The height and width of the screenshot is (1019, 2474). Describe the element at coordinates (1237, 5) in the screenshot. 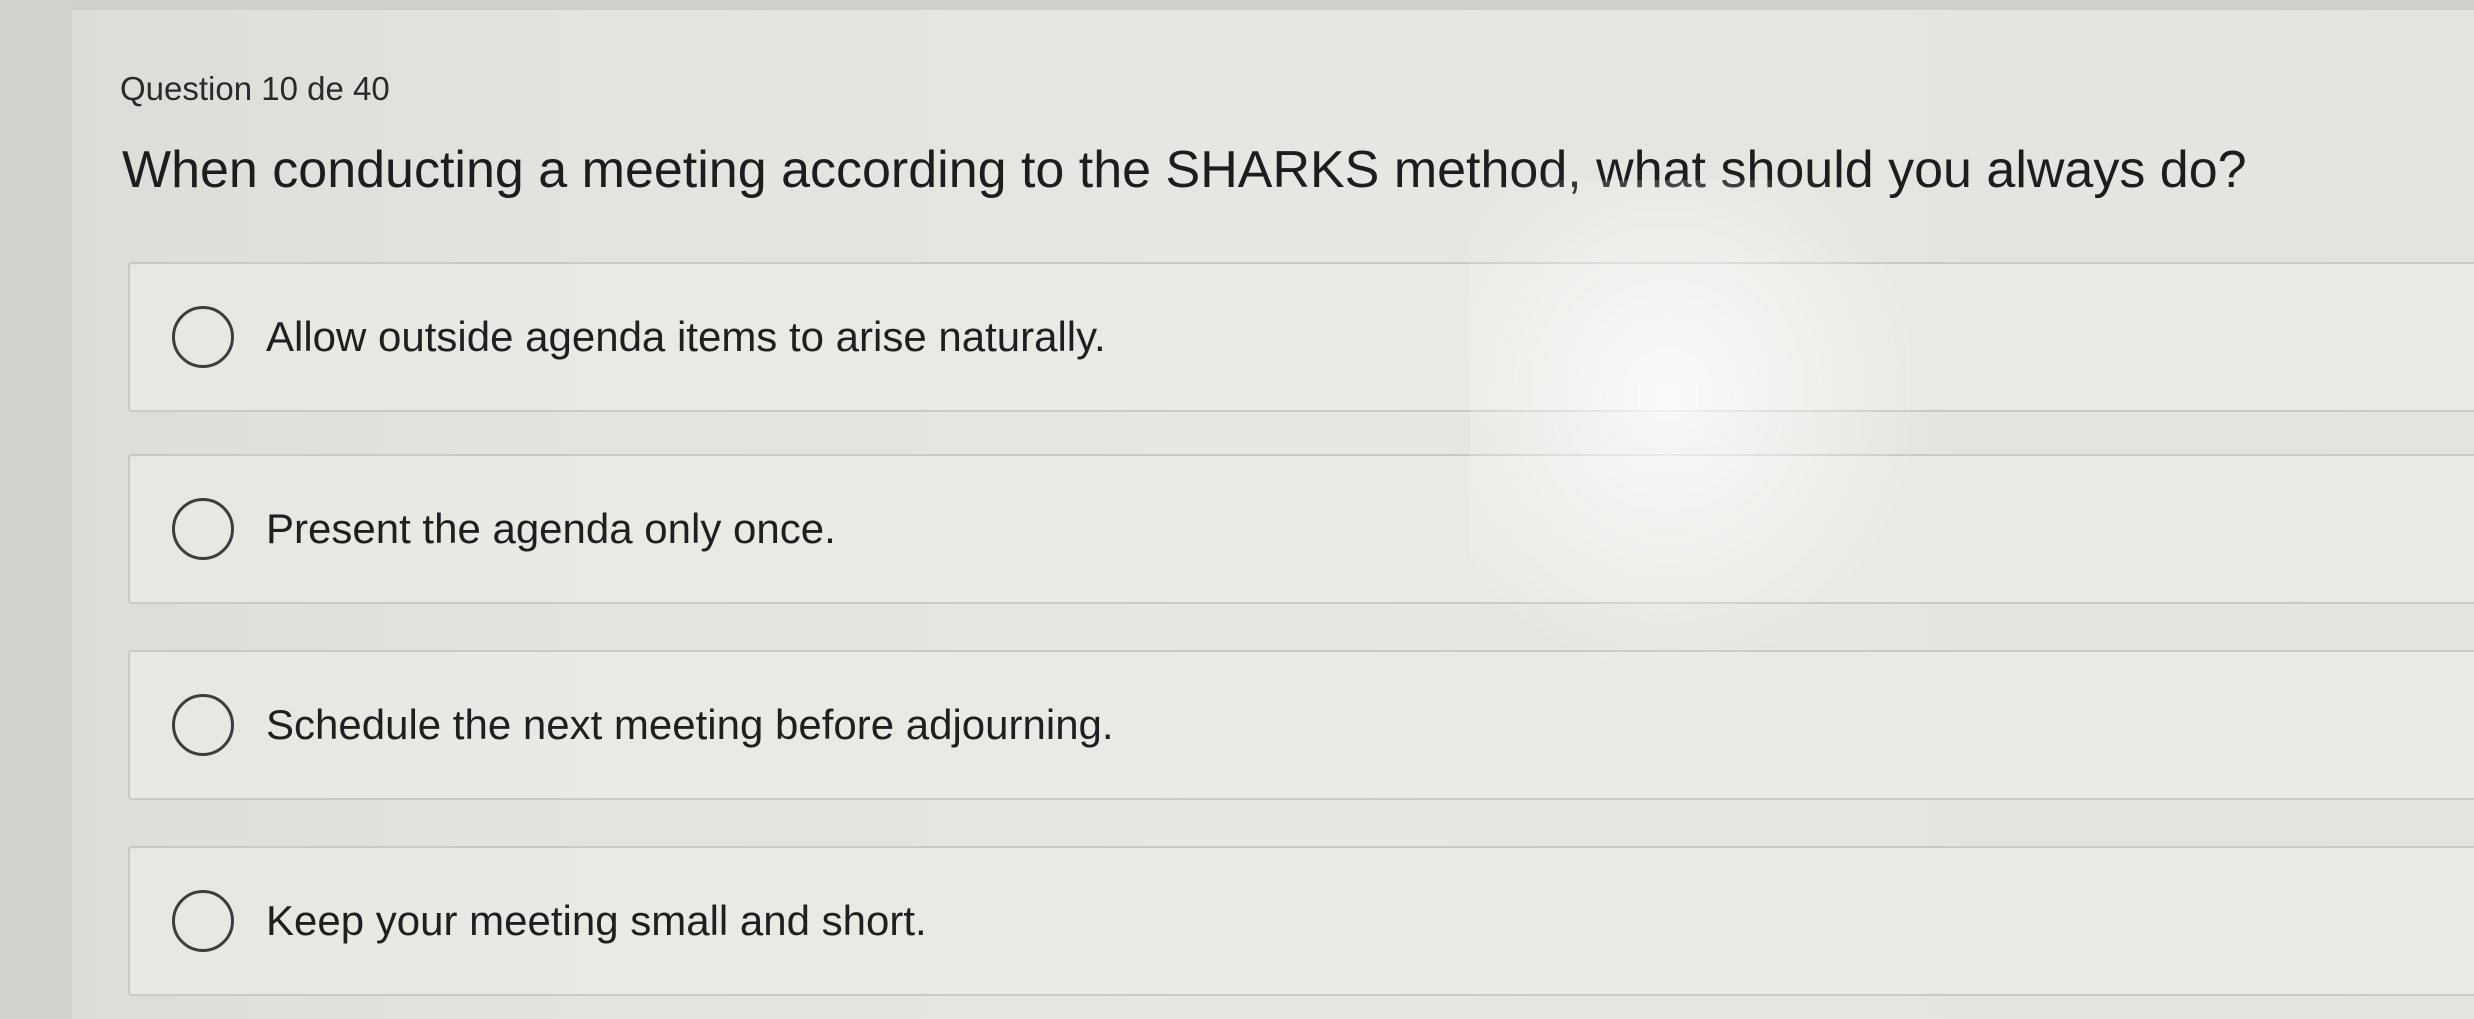

I see `top-edge` at that location.